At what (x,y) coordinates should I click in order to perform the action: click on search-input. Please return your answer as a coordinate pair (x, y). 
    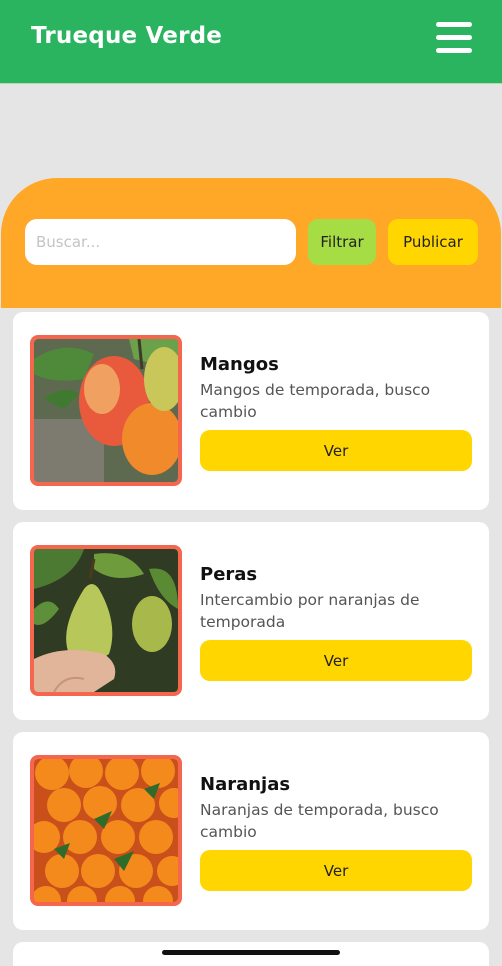
    Looking at the image, I should click on (160, 242).